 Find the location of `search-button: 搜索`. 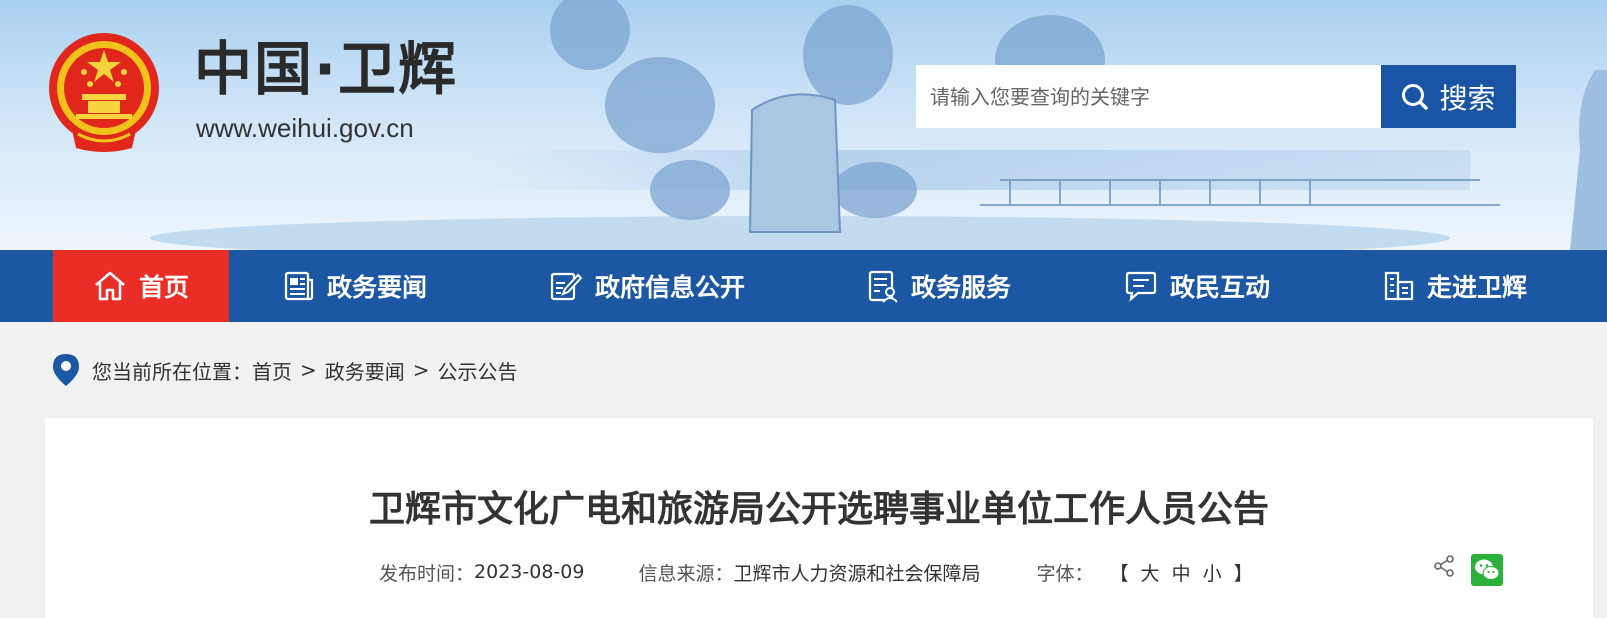

search-button: 搜索 is located at coordinates (1448, 96).